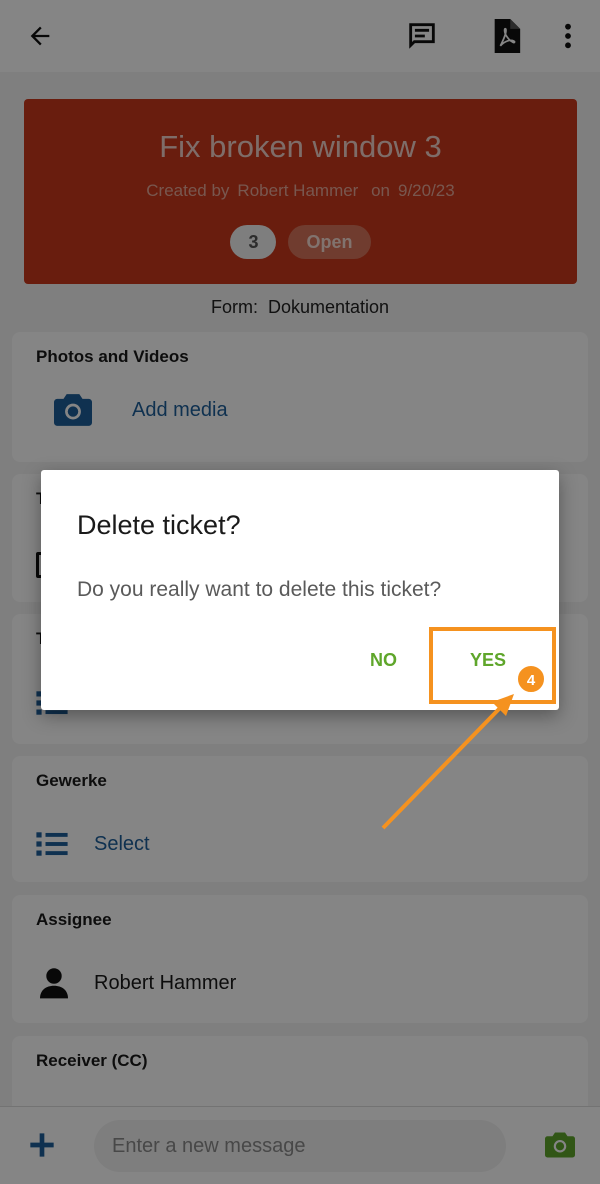 This screenshot has width=600, height=1184. Describe the element at coordinates (447, 762) in the screenshot. I see `pointer-arrow-icon` at that location.